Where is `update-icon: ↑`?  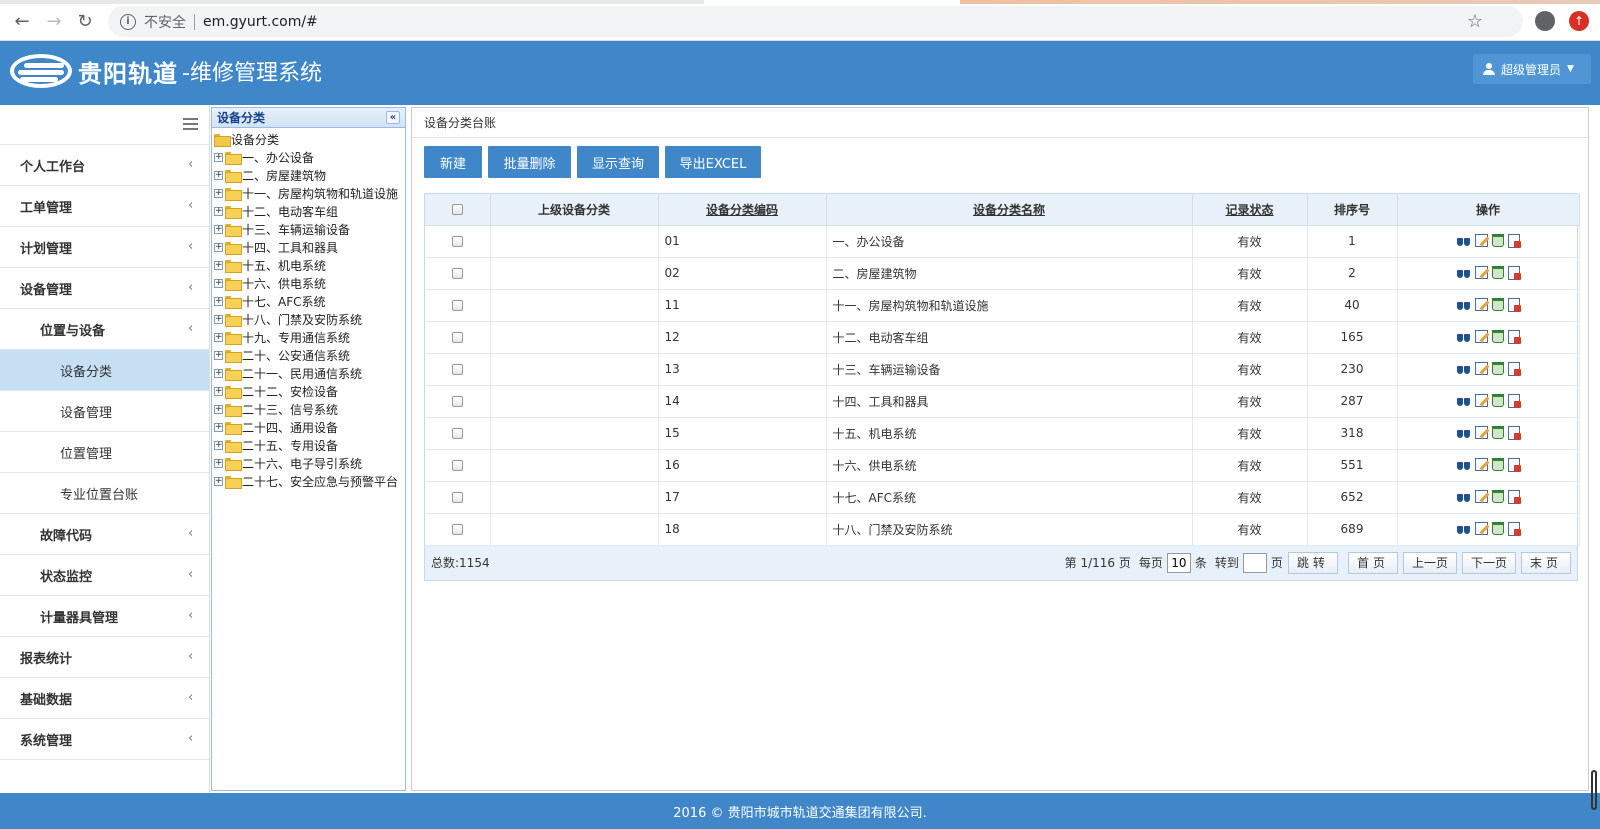 update-icon: ↑ is located at coordinates (1579, 21).